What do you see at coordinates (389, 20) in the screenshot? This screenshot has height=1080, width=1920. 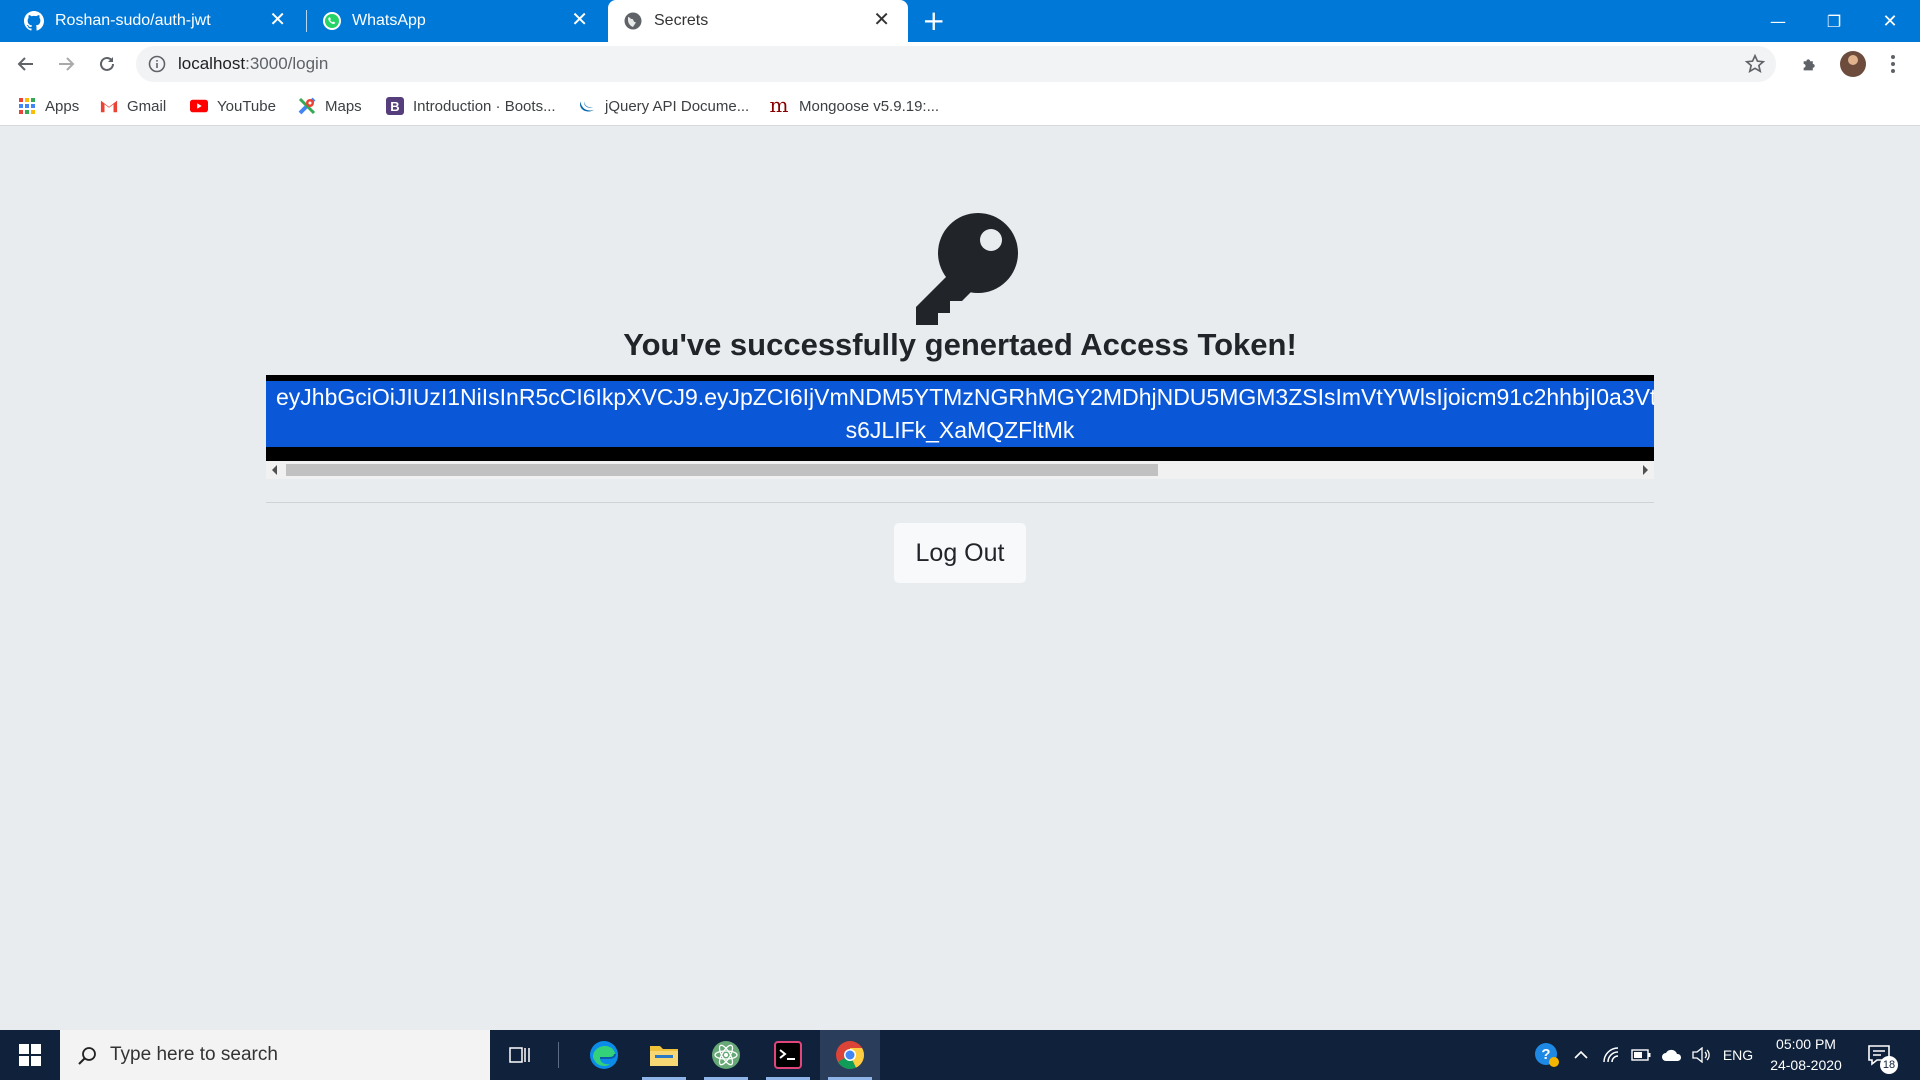 I see `tab-title: WhatsApp` at bounding box center [389, 20].